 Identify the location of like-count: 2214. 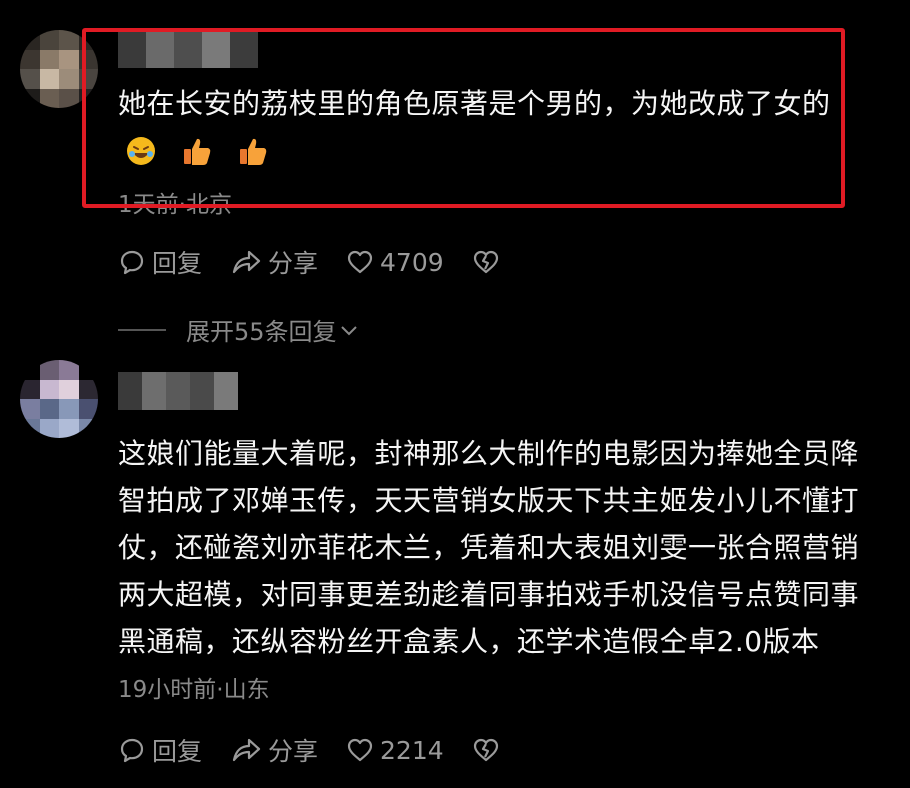
(412, 750).